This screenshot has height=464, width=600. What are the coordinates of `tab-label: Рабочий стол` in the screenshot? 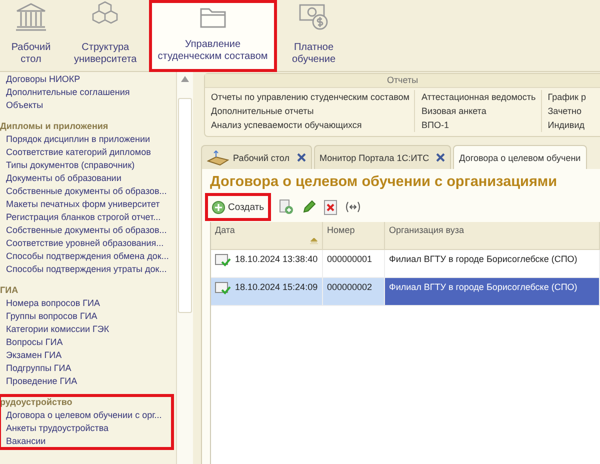 It's located at (261, 157).